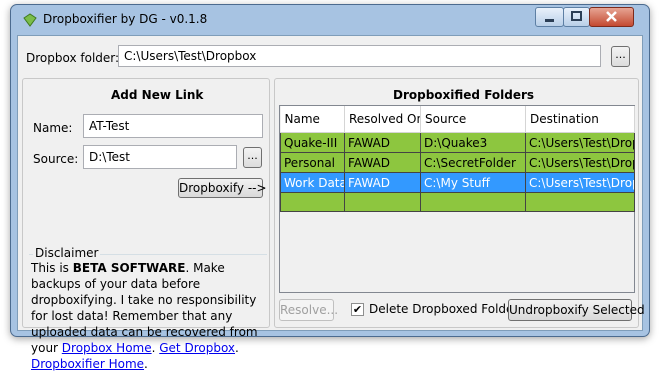 Image resolution: width=660 pixels, height=372 pixels. What do you see at coordinates (312, 119) in the screenshot?
I see `column-header-name: Name` at bounding box center [312, 119].